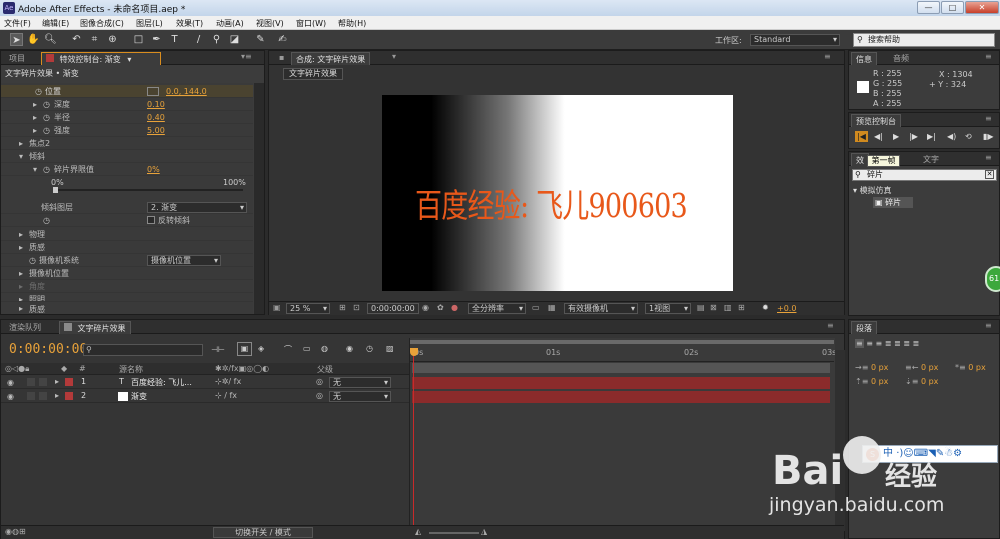 The width and height of the screenshot is (1000, 539). Describe the element at coordinates (601, 308) in the screenshot. I see `camera-select: 有效摄像机` at that location.